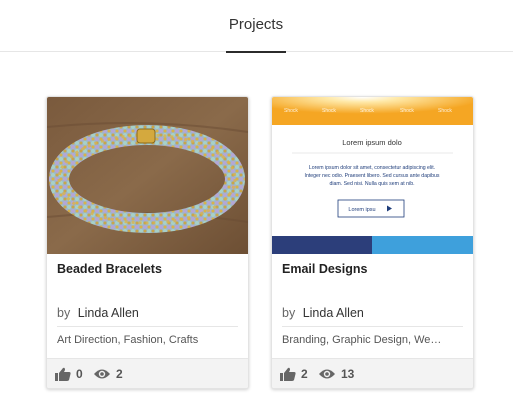 Image resolution: width=513 pixels, height=412 pixels. Describe the element at coordinates (361, 210) in the screenshot. I see `email-button-label: Lorem ipsu` at that location.